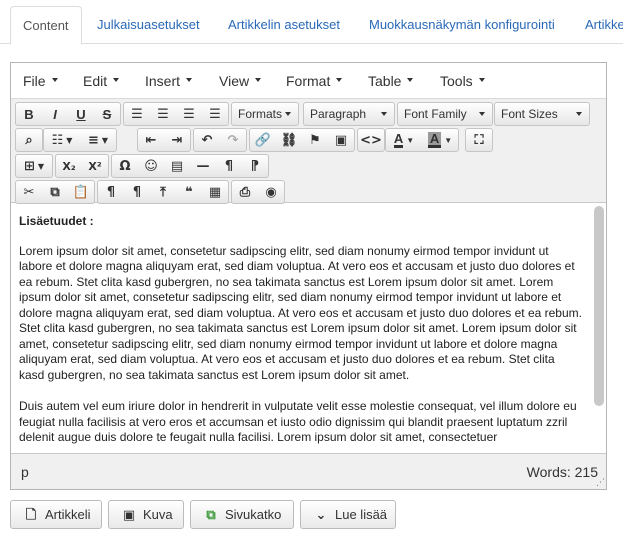 The width and height of the screenshot is (623, 540). What do you see at coordinates (177, 140) in the screenshot?
I see `indent-icon: ⇥` at bounding box center [177, 140].